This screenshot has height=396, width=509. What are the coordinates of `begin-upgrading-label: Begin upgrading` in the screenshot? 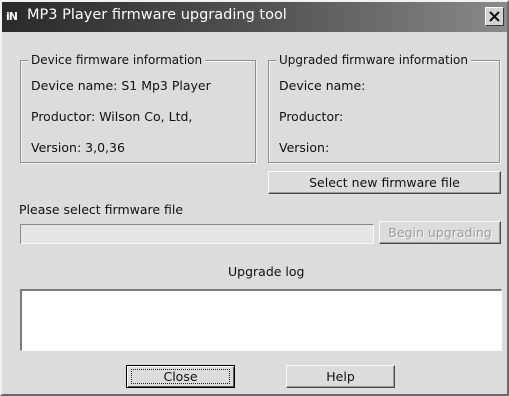 It's located at (440, 232).